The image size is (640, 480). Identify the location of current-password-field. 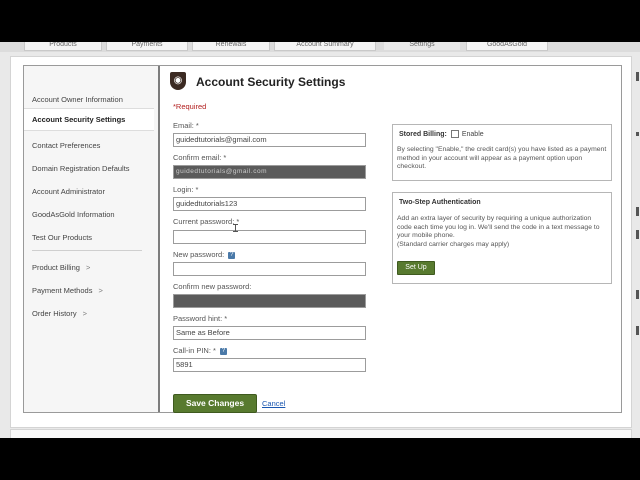
(269, 237).